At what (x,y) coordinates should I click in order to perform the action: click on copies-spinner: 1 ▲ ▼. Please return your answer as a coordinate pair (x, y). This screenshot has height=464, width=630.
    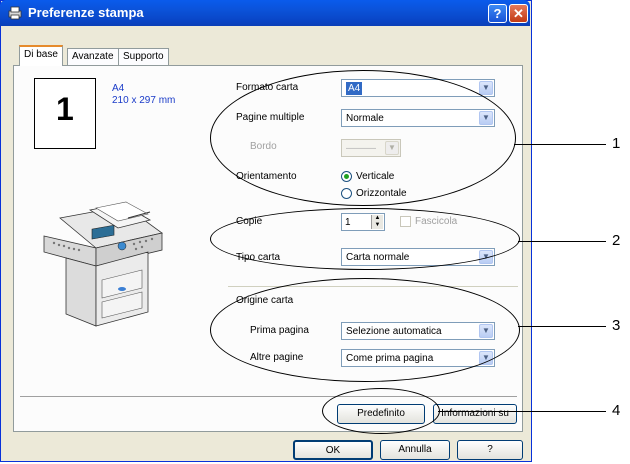
    Looking at the image, I should click on (363, 222).